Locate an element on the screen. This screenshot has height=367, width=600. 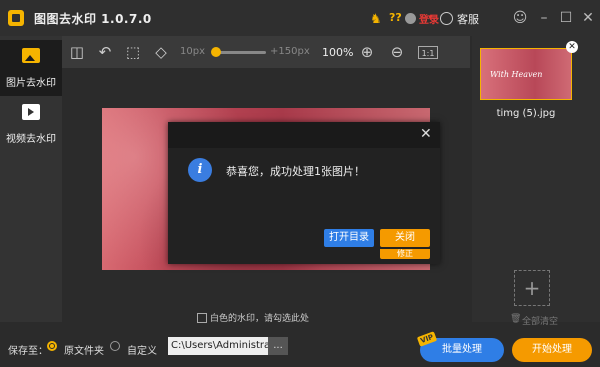
chevron-down-icon: ▾ is located at coordinates (430, 18).